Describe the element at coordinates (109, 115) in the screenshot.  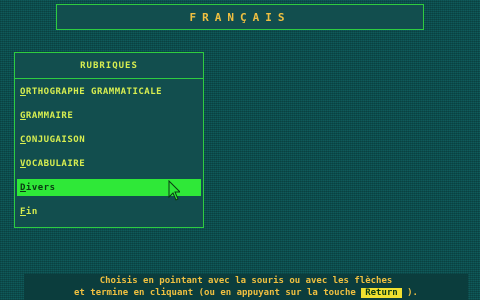
I see `menu-item-grammaire: G RAMMAIRE` at that location.